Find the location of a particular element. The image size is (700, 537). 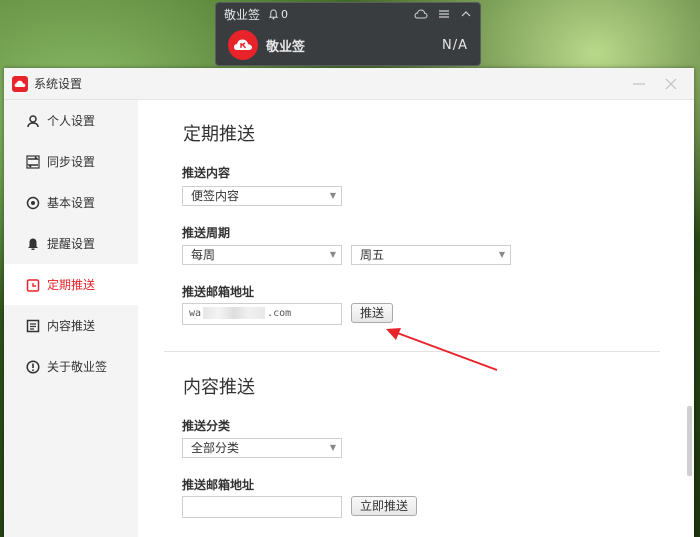

sidebar-item-content-push: 内容推送 is located at coordinates (71, 325).